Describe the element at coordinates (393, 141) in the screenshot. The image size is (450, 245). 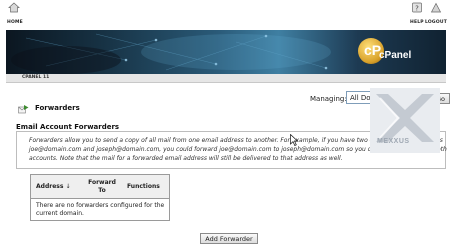
I see `watermark-text: MEXXUS` at that location.